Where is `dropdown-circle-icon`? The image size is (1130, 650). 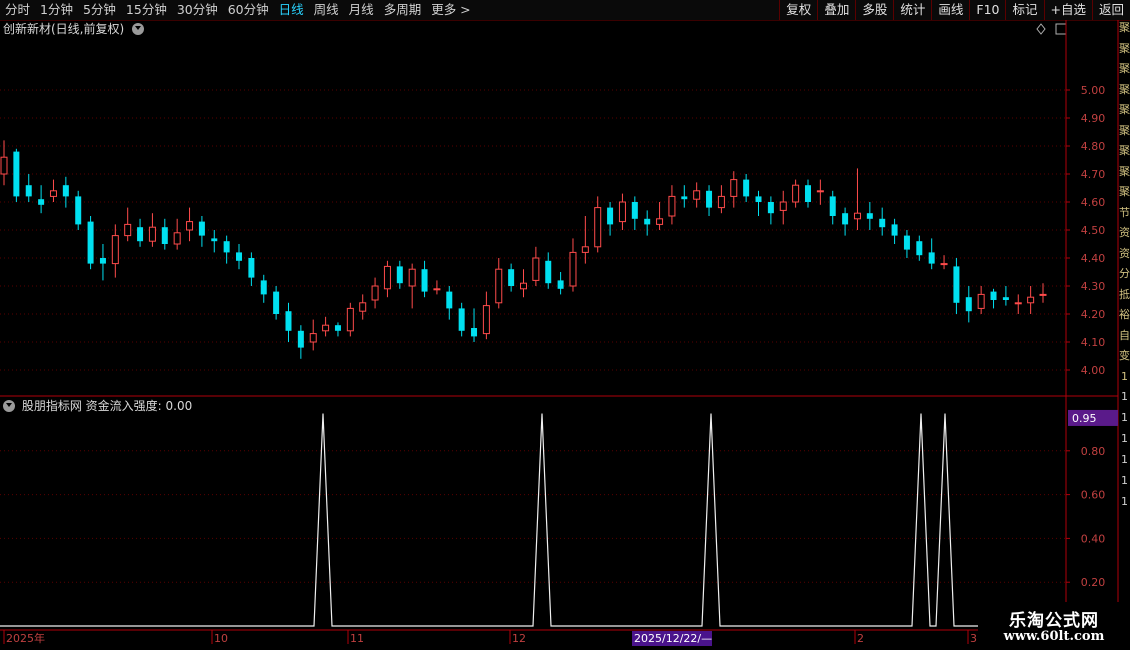
dropdown-circle-icon is located at coordinates (9, 406).